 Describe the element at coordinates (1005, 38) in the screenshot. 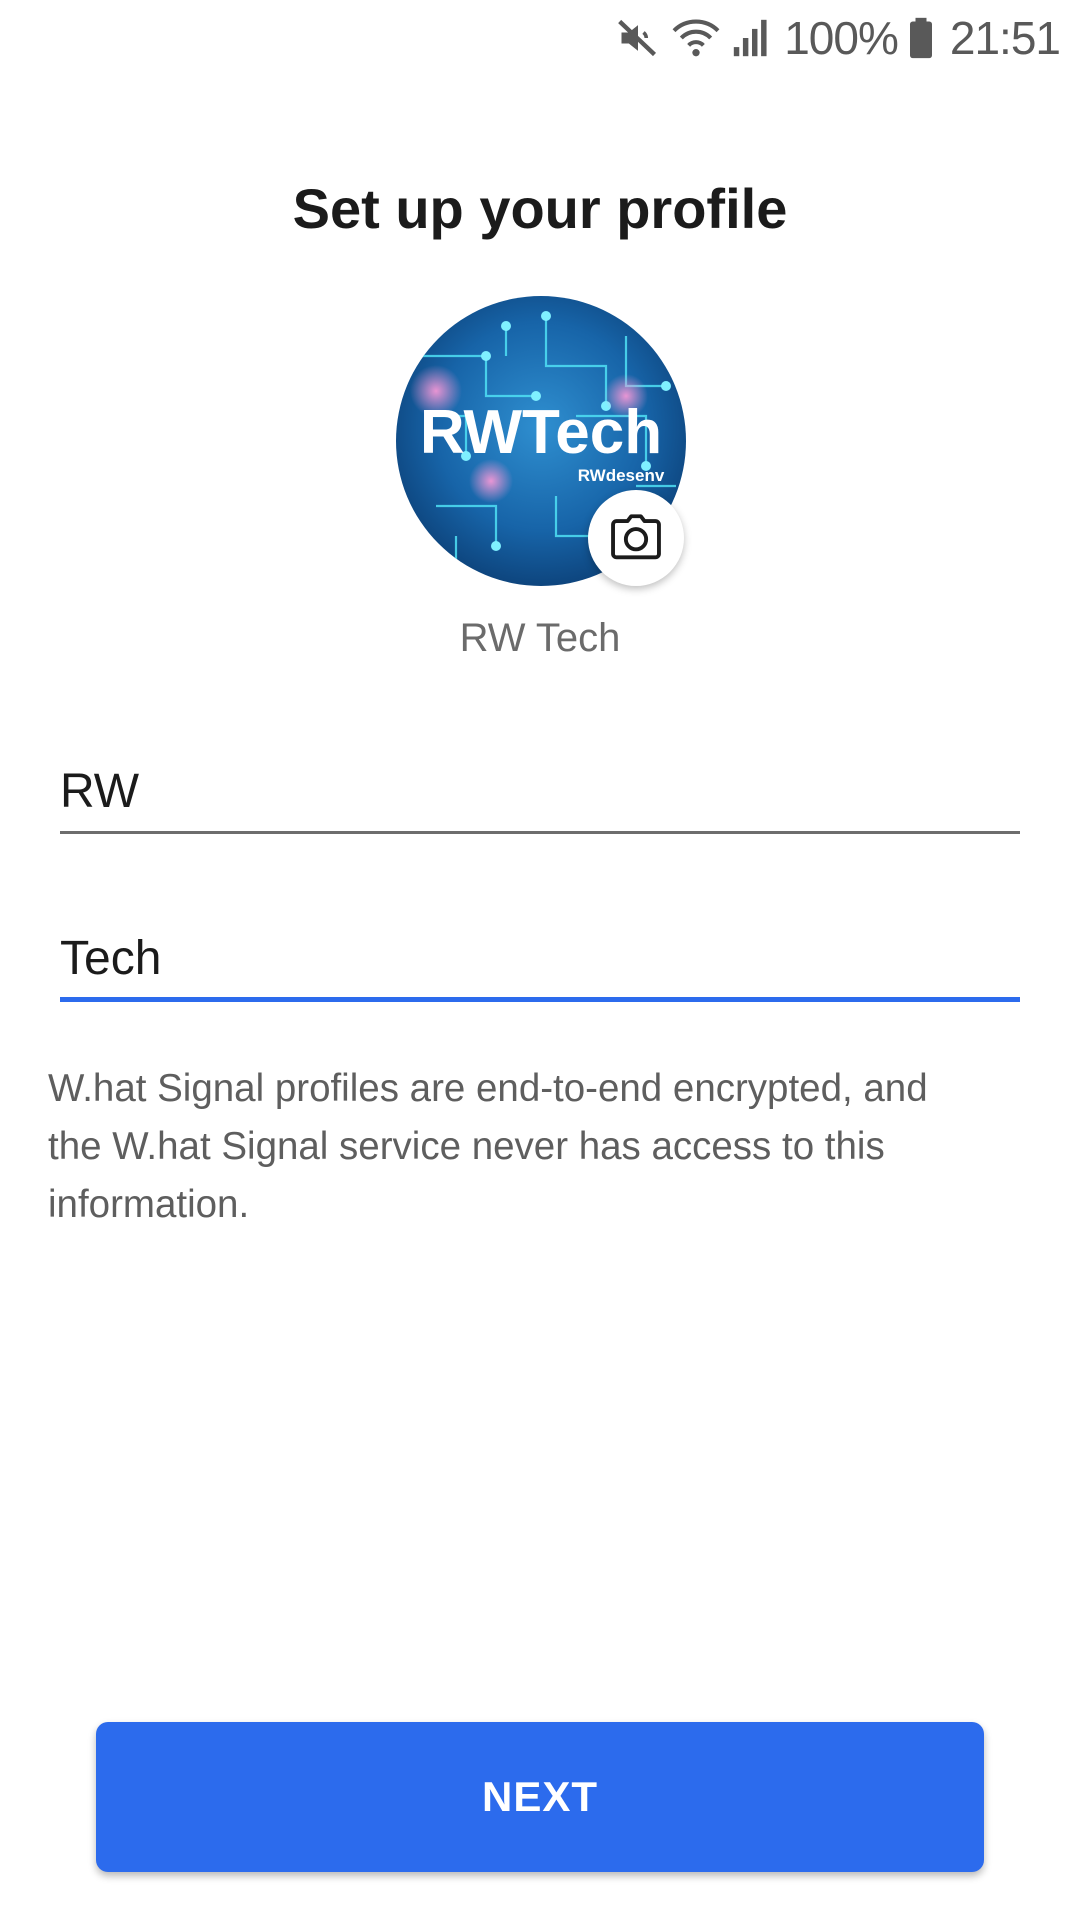

I see `status-time: 21:51` at that location.